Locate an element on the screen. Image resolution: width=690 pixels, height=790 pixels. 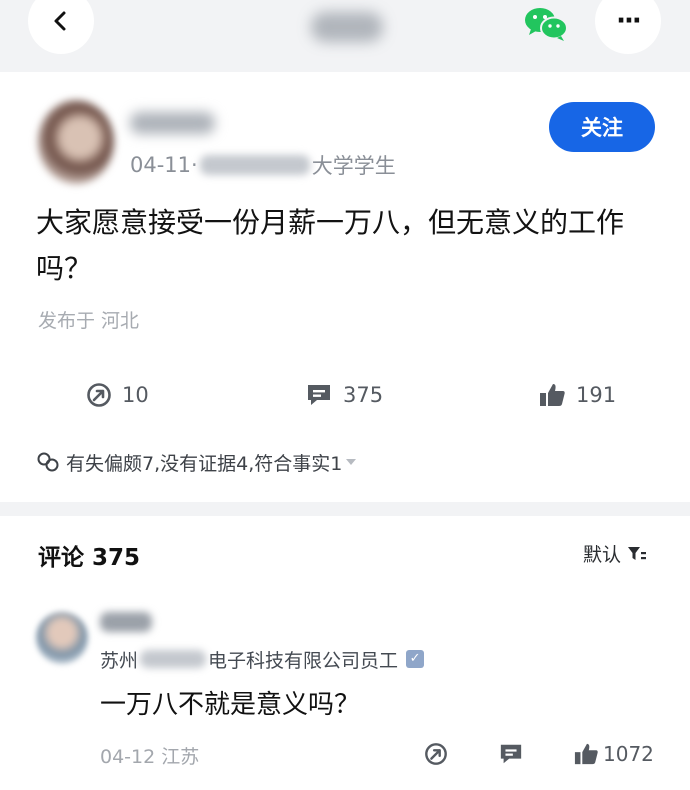
top-bar: ··· is located at coordinates (345, 36).